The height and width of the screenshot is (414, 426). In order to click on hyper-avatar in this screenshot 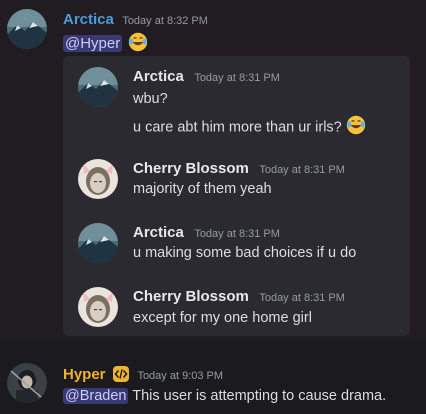, I will do `click(27, 383)`.